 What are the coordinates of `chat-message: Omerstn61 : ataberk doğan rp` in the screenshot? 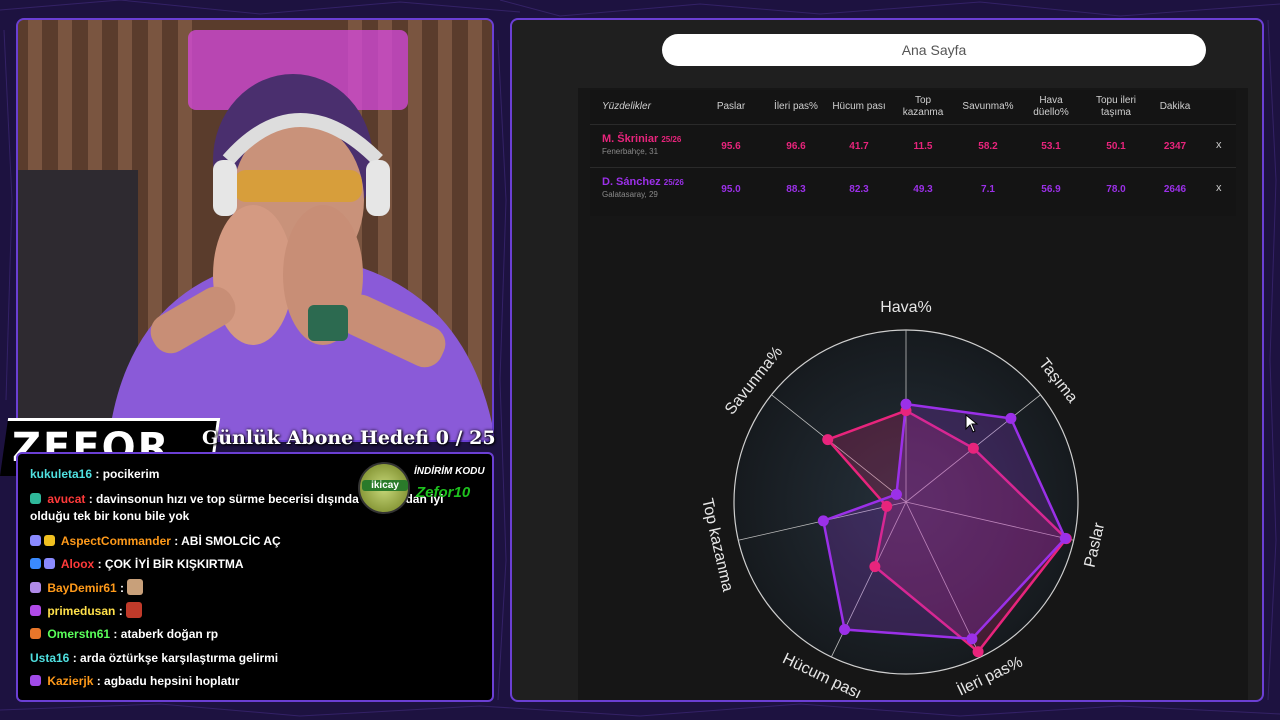 It's located at (257, 634).